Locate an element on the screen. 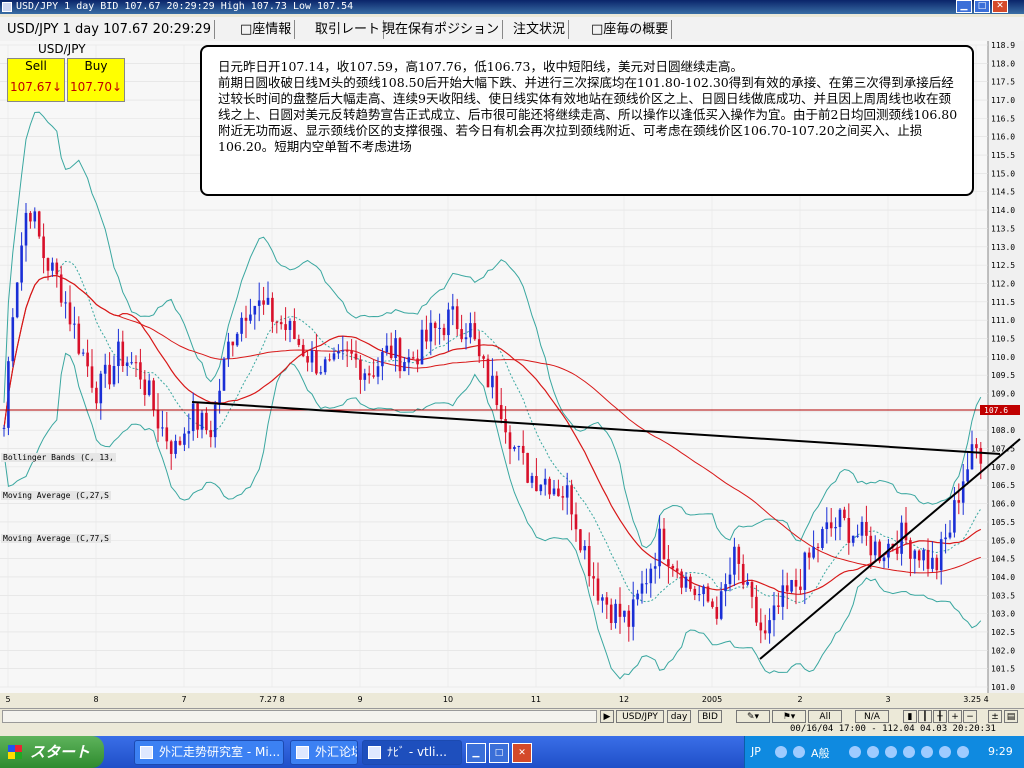  candle-type-icon: ╂ is located at coordinates (940, 716).